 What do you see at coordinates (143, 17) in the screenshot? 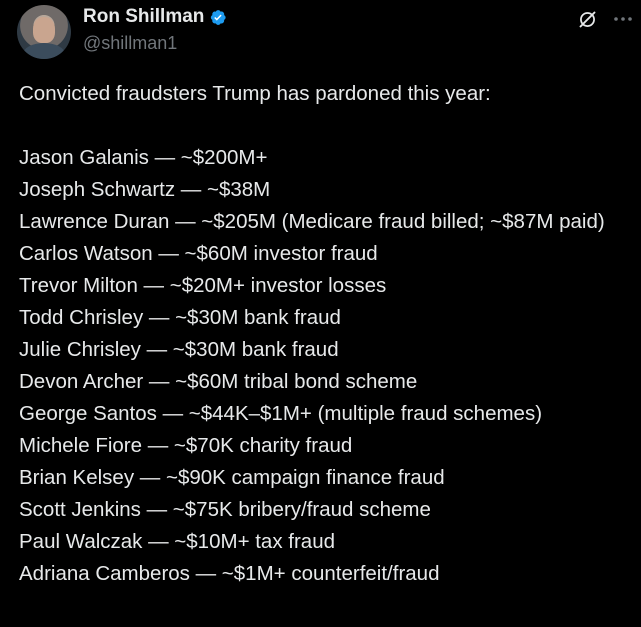
I see `author-display-name: Ron Shillman` at bounding box center [143, 17].